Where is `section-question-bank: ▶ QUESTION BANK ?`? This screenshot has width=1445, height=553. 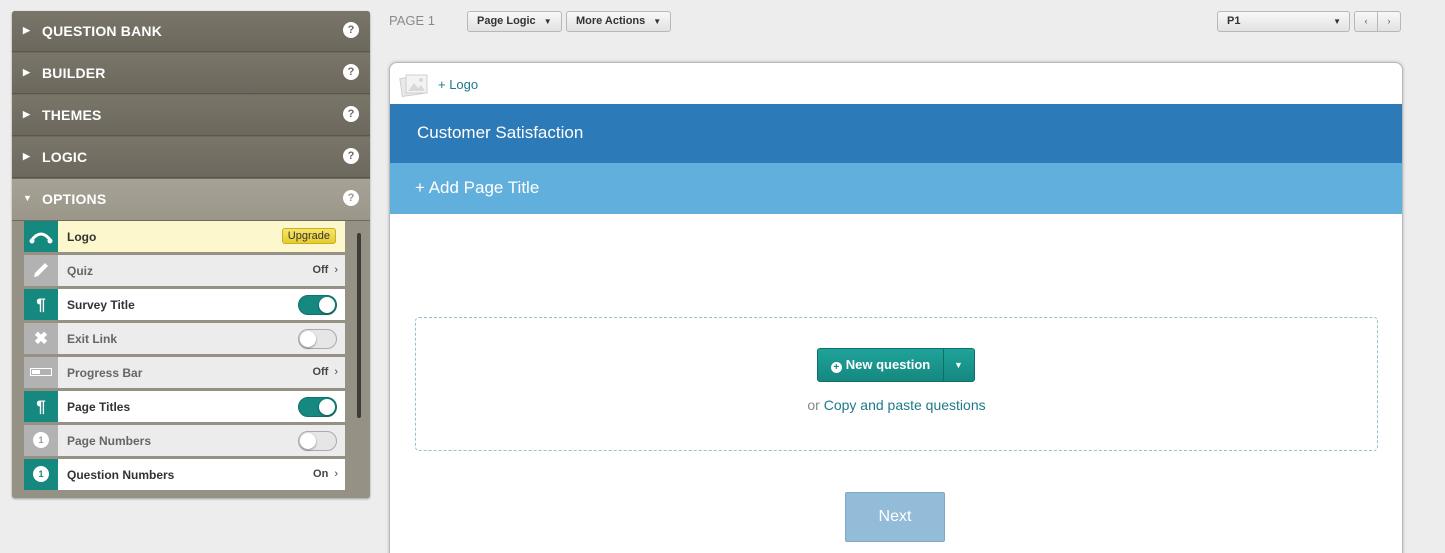
section-question-bank: ▶ QUESTION BANK ? is located at coordinates (191, 31).